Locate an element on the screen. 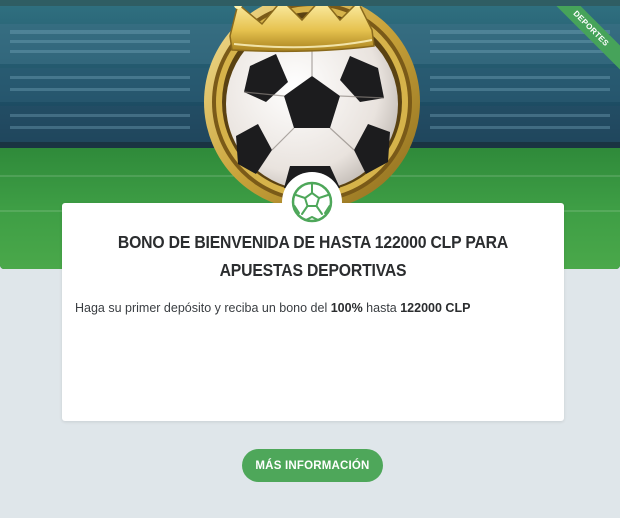 The height and width of the screenshot is (518, 620). desc-amount: 122000 CLP is located at coordinates (435, 308).